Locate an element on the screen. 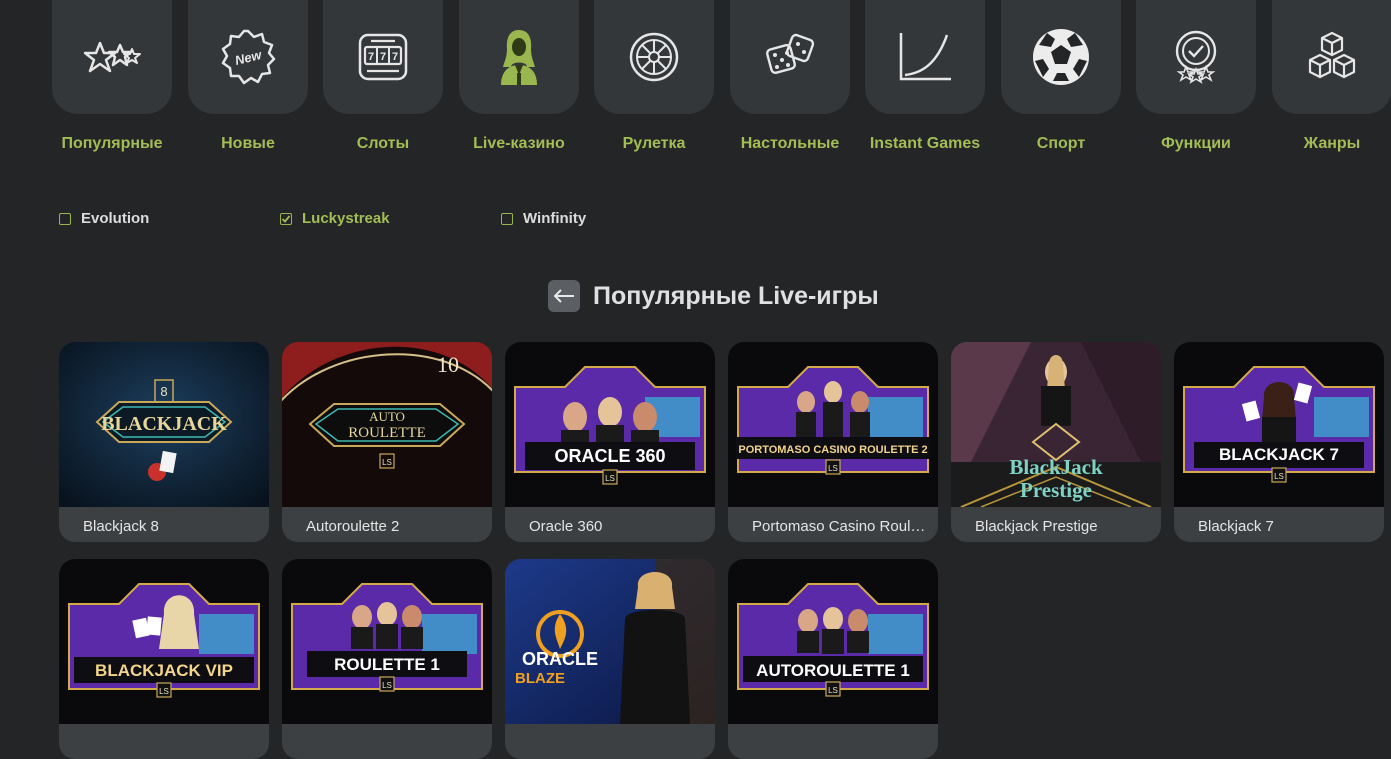 This screenshot has width=1391, height=759. game-card-roulette-1: ROULETTE 1 LS is located at coordinates (387, 659).